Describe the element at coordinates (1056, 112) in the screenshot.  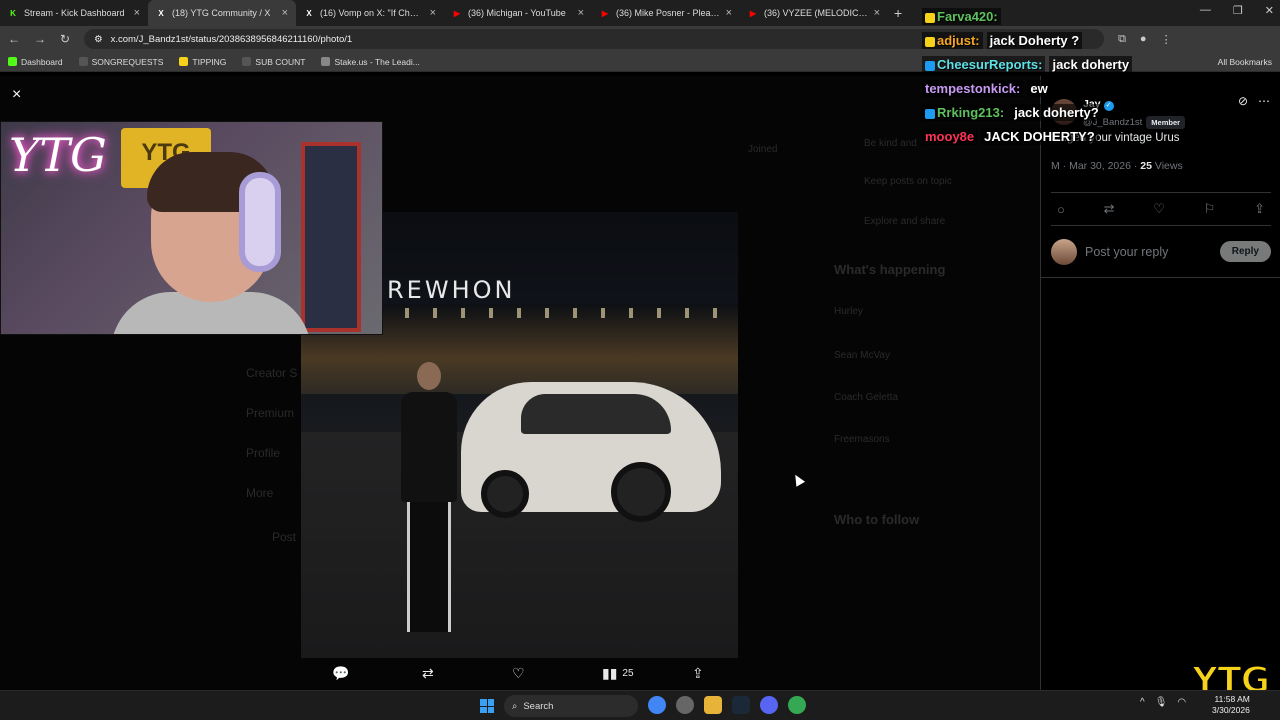
I see `chat-text: jack doherty?` at that location.